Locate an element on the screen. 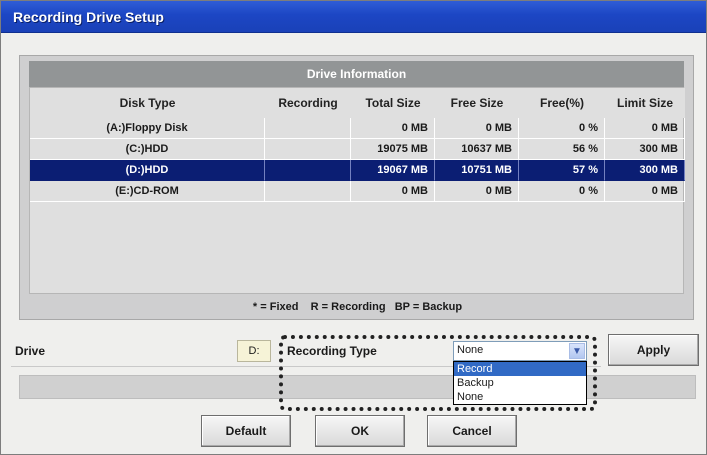 This screenshot has width=707, height=455. column-header-free-size: Free Size is located at coordinates (477, 103).